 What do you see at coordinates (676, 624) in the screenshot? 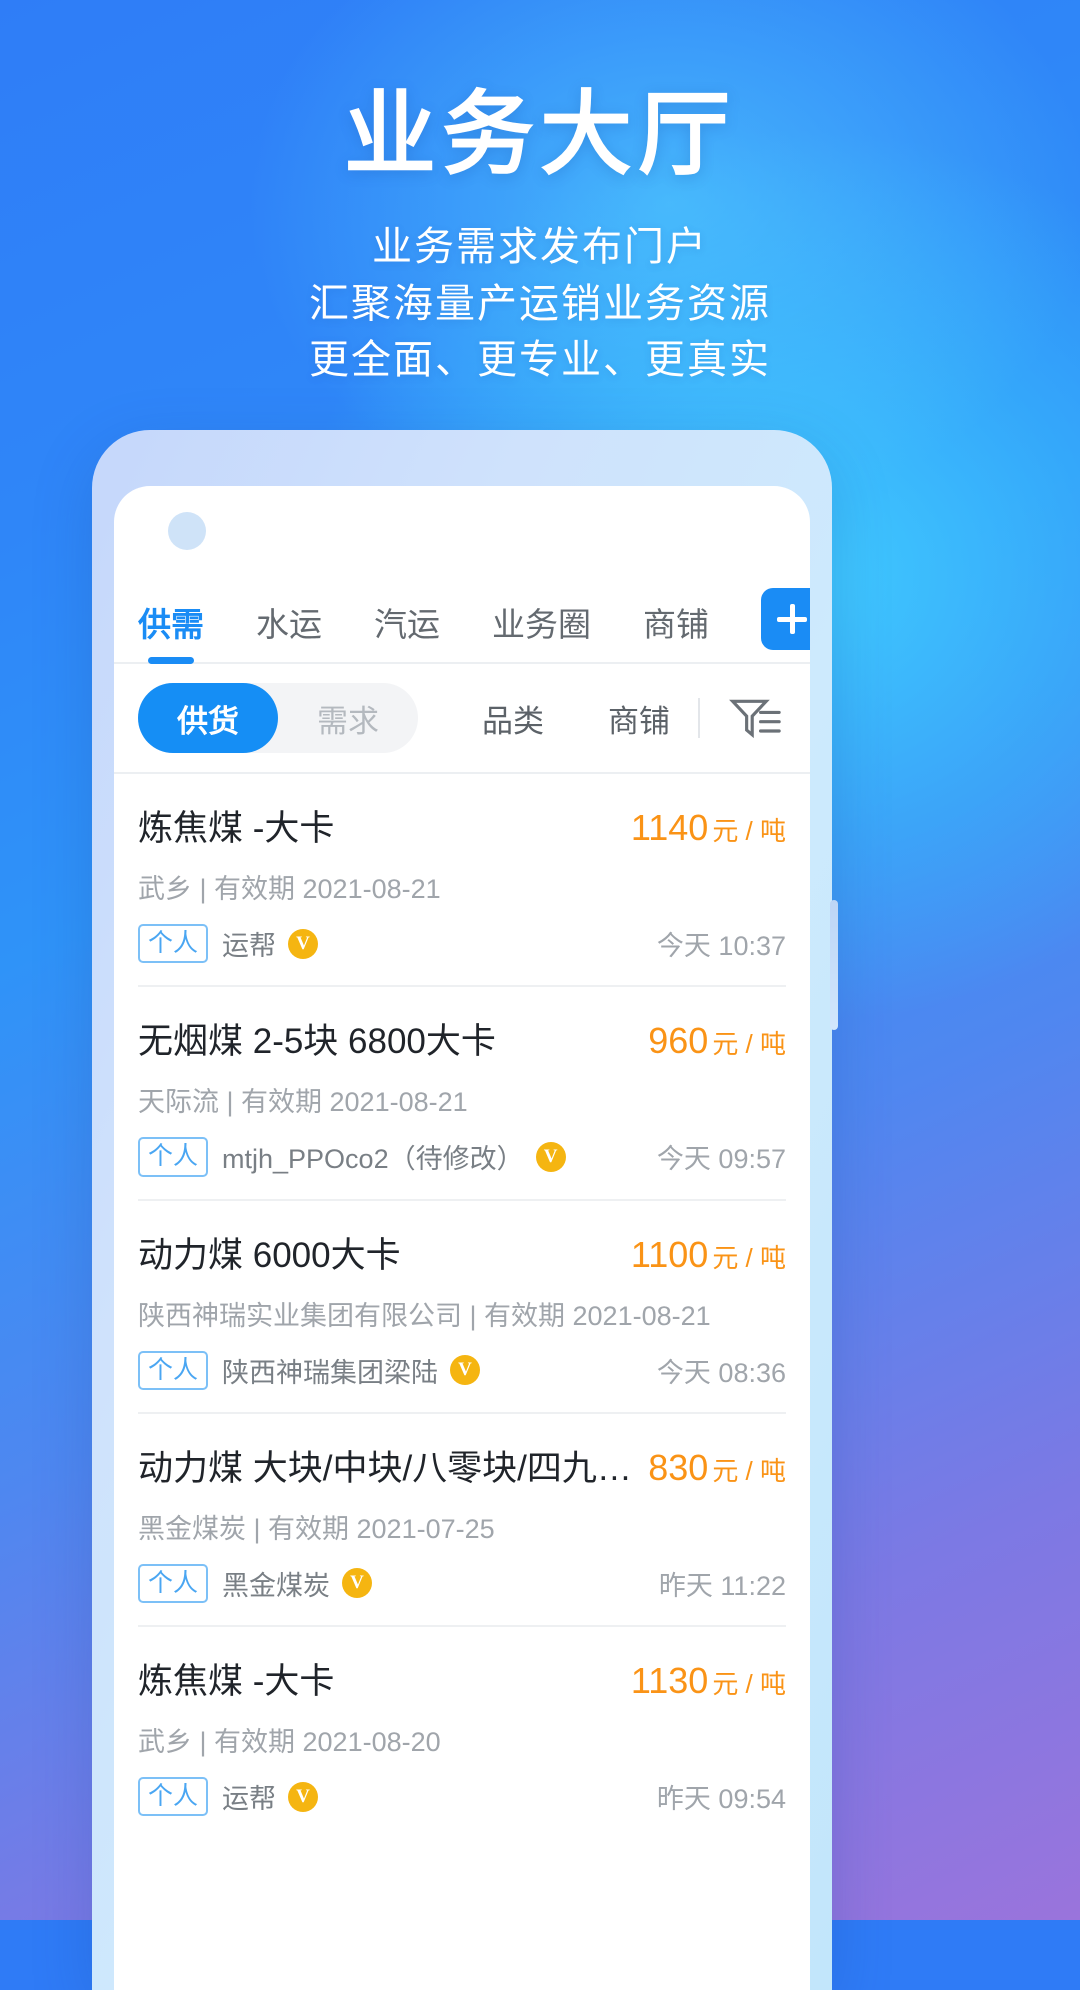
I see `tab-label: 商铺` at bounding box center [676, 624].